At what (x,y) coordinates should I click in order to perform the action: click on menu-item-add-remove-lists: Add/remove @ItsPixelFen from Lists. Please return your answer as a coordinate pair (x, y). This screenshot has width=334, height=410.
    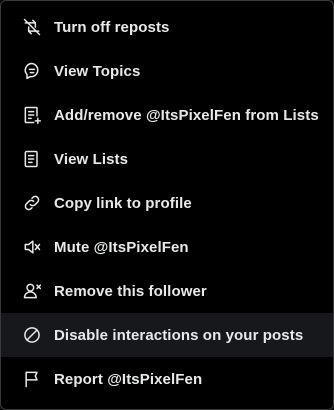
    Looking at the image, I should click on (167, 115).